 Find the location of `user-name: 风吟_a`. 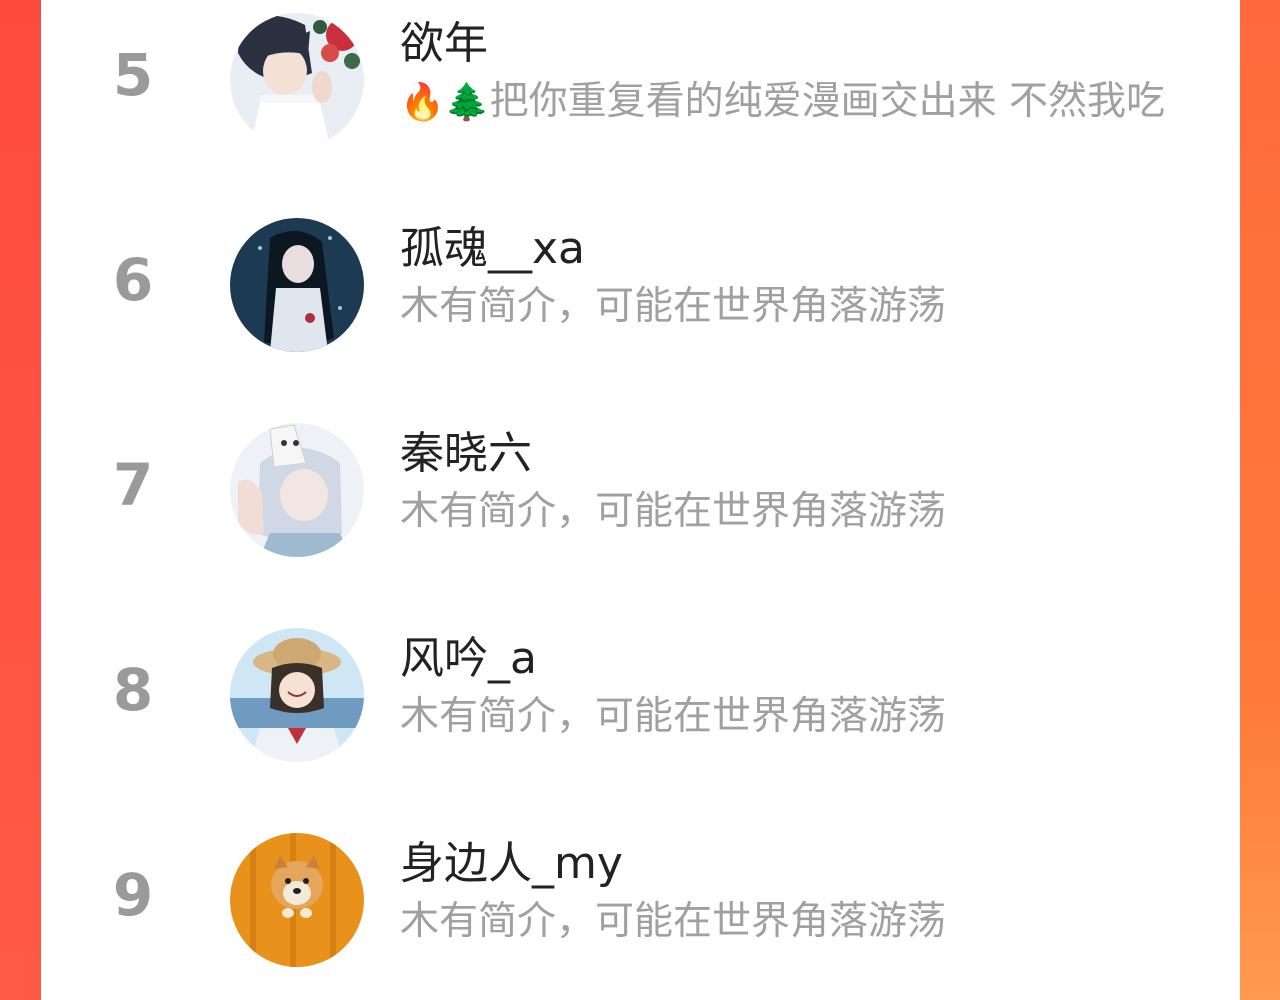

user-name: 风吟_a is located at coordinates (468, 659).